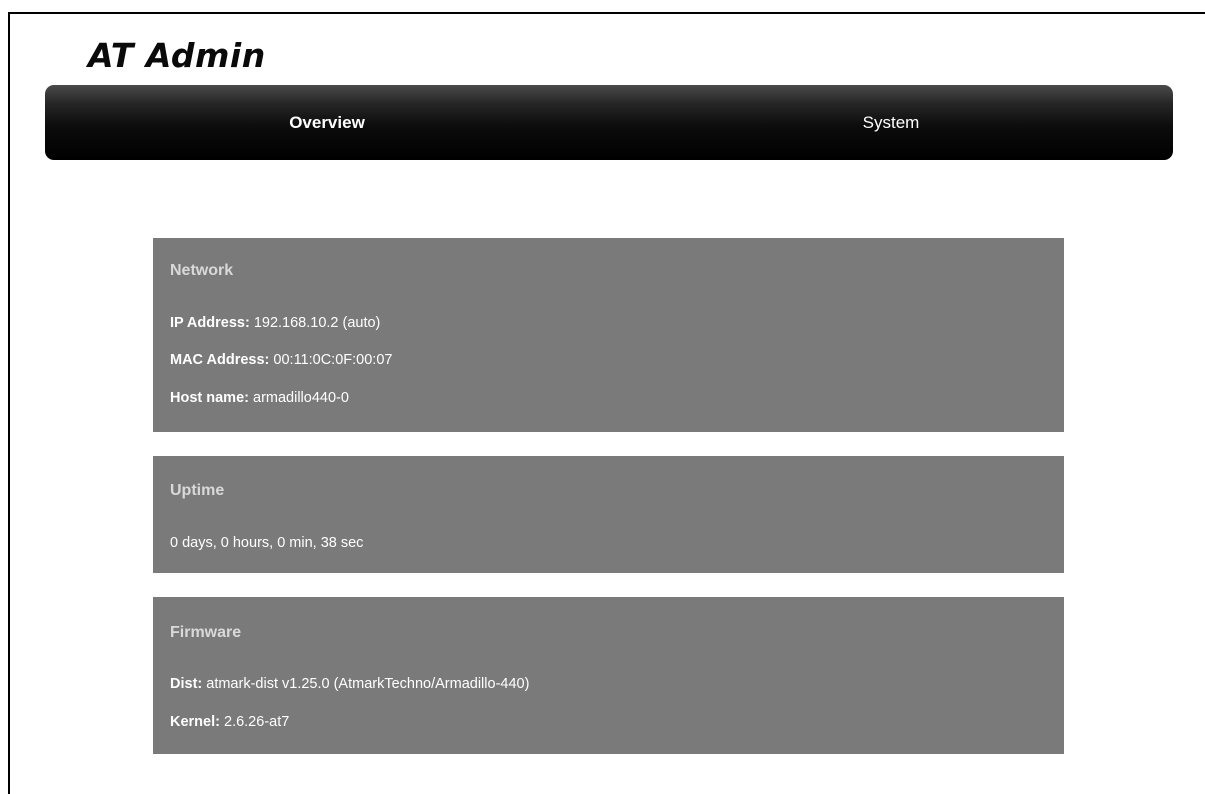 This screenshot has width=1205, height=794. I want to click on ip-address-value: 192.168.10.2 (auto), so click(317, 323).